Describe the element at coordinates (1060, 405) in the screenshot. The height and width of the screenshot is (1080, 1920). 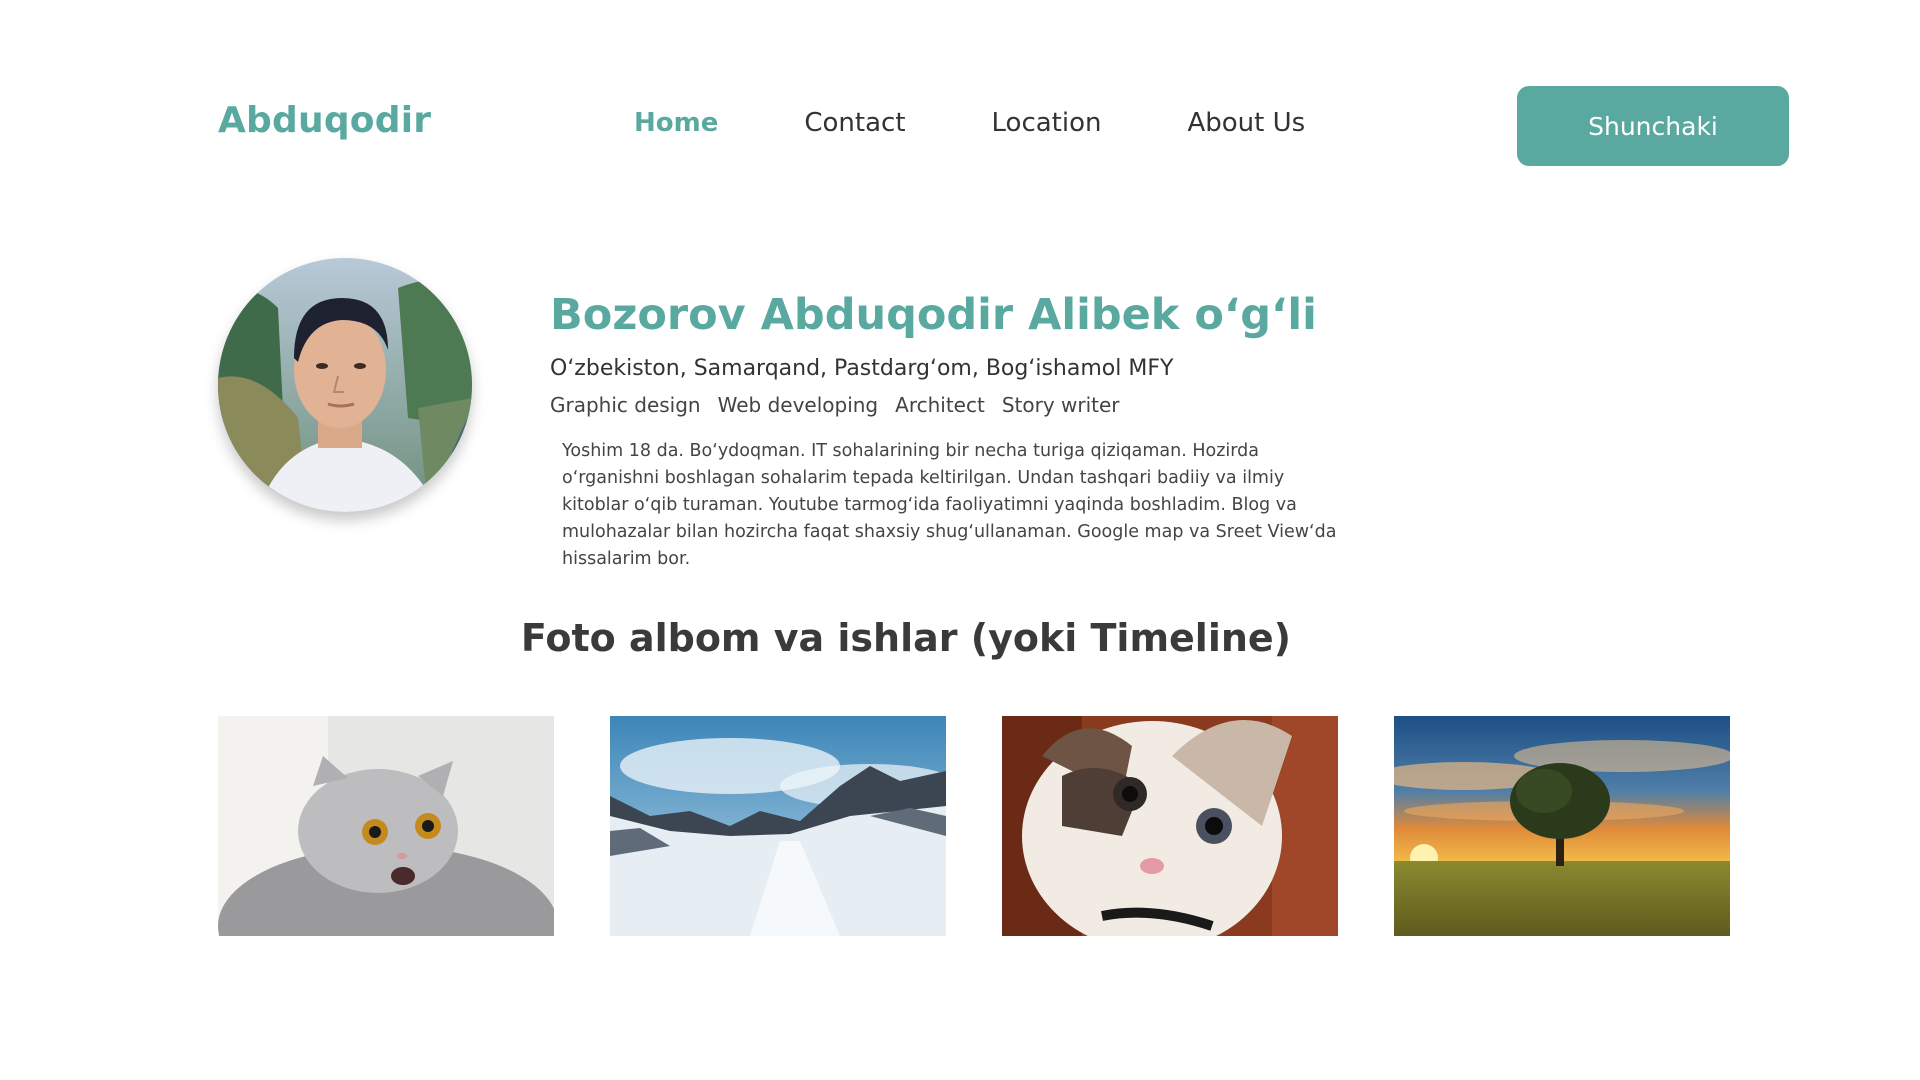
I see `tag-story-writer: Story writer` at that location.